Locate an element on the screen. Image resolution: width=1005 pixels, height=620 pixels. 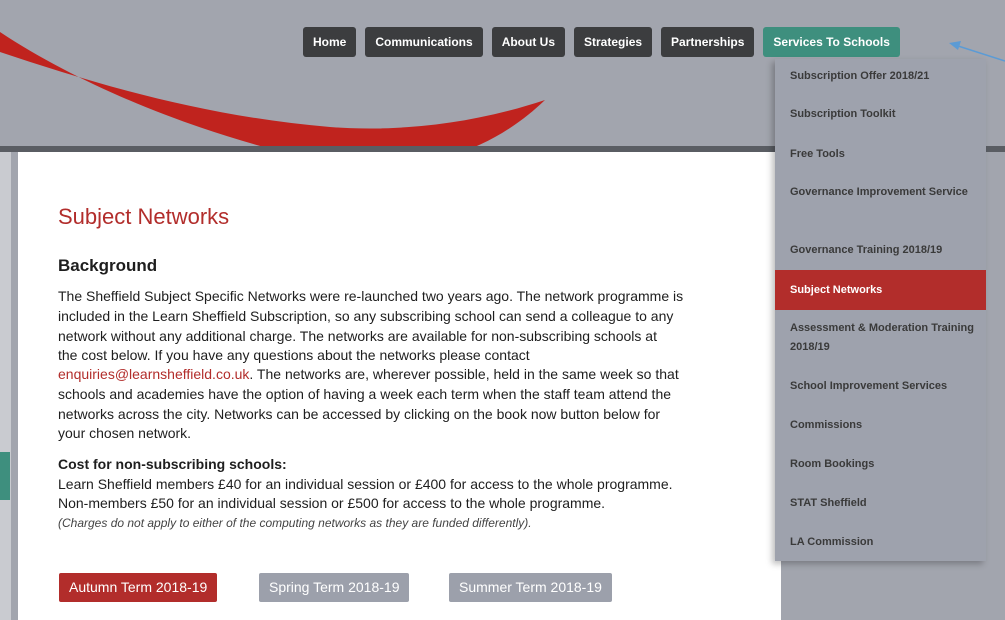
menu-item-stat-sheffield: STAT Sheffield is located at coordinates (880, 503).